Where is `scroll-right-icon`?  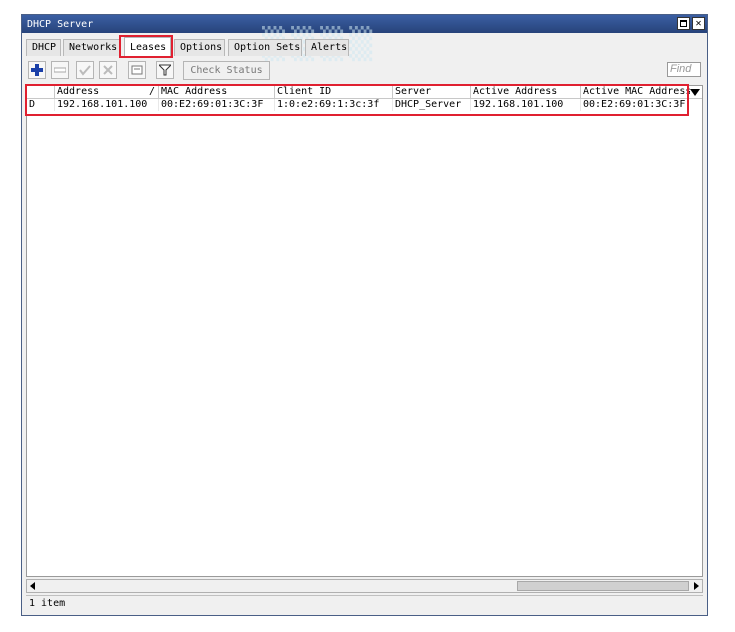
scroll-right-icon is located at coordinates (696, 586).